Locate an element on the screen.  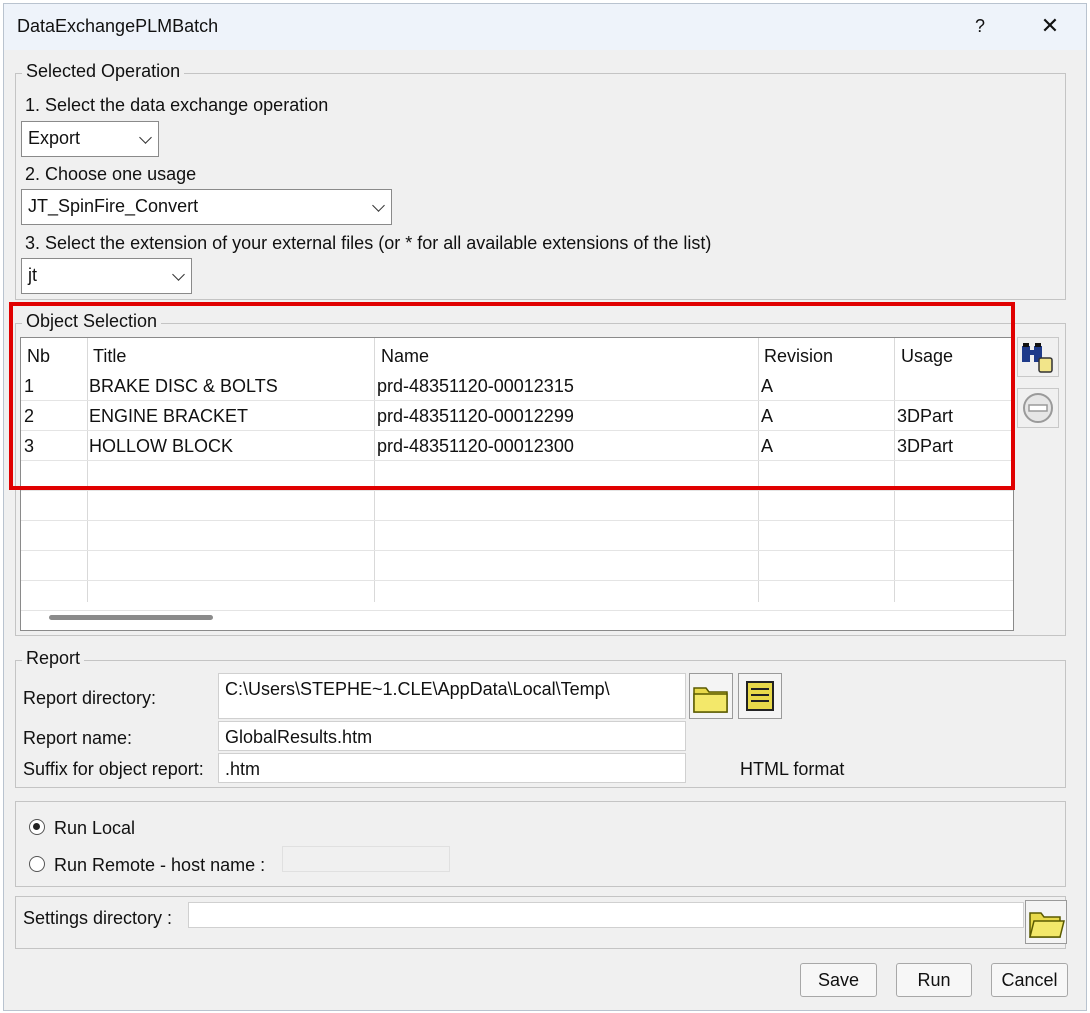
search-objects-button is located at coordinates (1038, 357).